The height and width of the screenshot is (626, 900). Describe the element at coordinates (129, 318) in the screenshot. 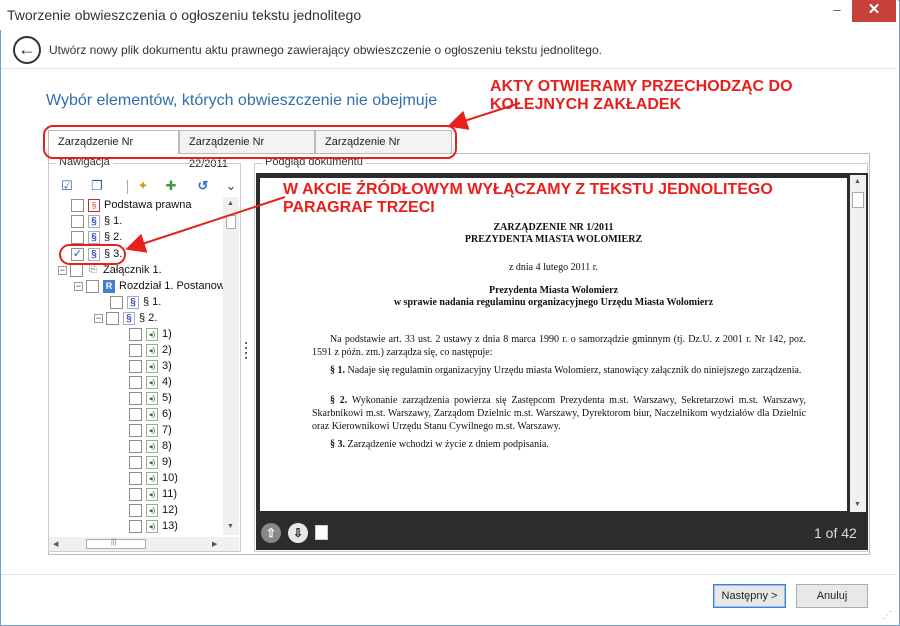

I see `paragraph-icon: §` at that location.